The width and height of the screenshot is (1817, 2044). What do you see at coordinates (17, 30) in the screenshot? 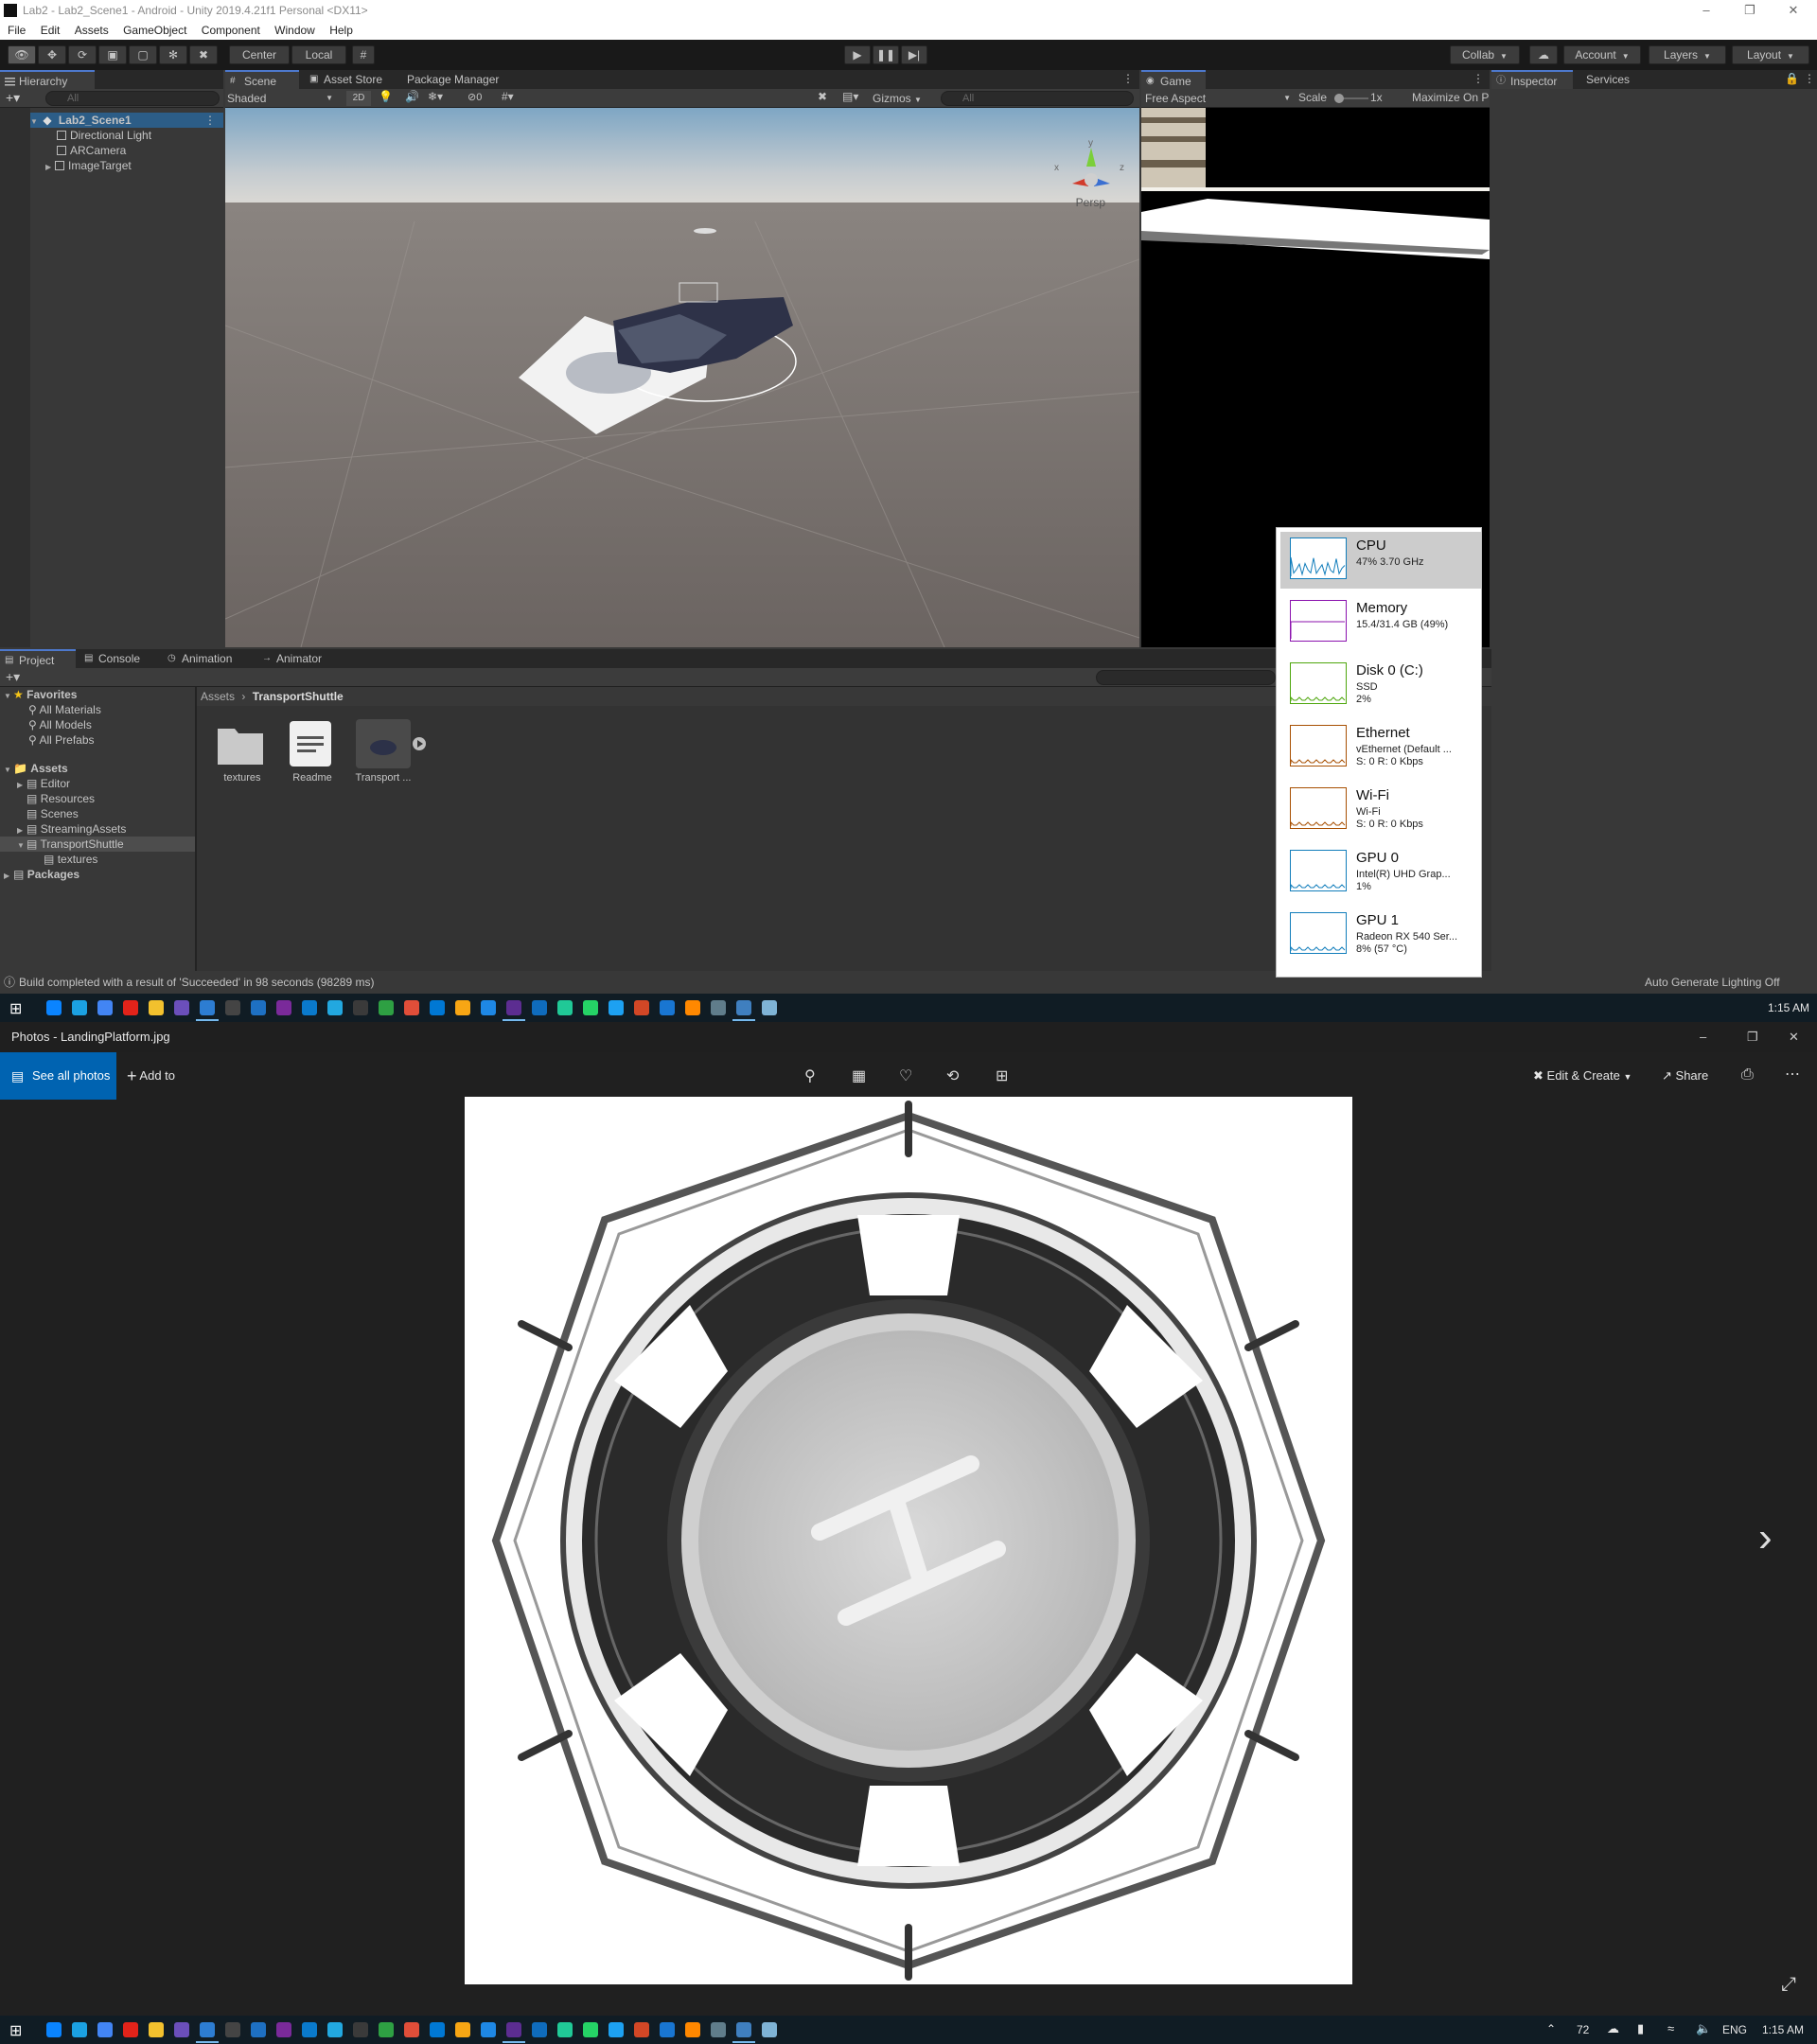
I see `menu-file: File` at bounding box center [17, 30].